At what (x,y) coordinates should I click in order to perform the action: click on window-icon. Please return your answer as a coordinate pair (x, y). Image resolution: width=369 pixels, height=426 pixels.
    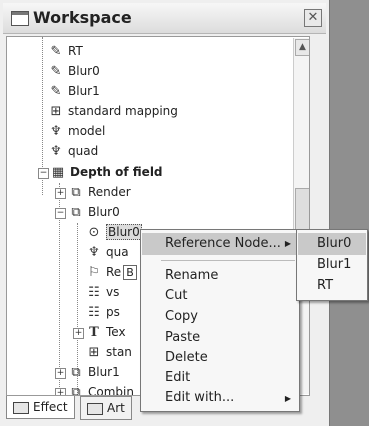
    Looking at the image, I should click on (20, 18).